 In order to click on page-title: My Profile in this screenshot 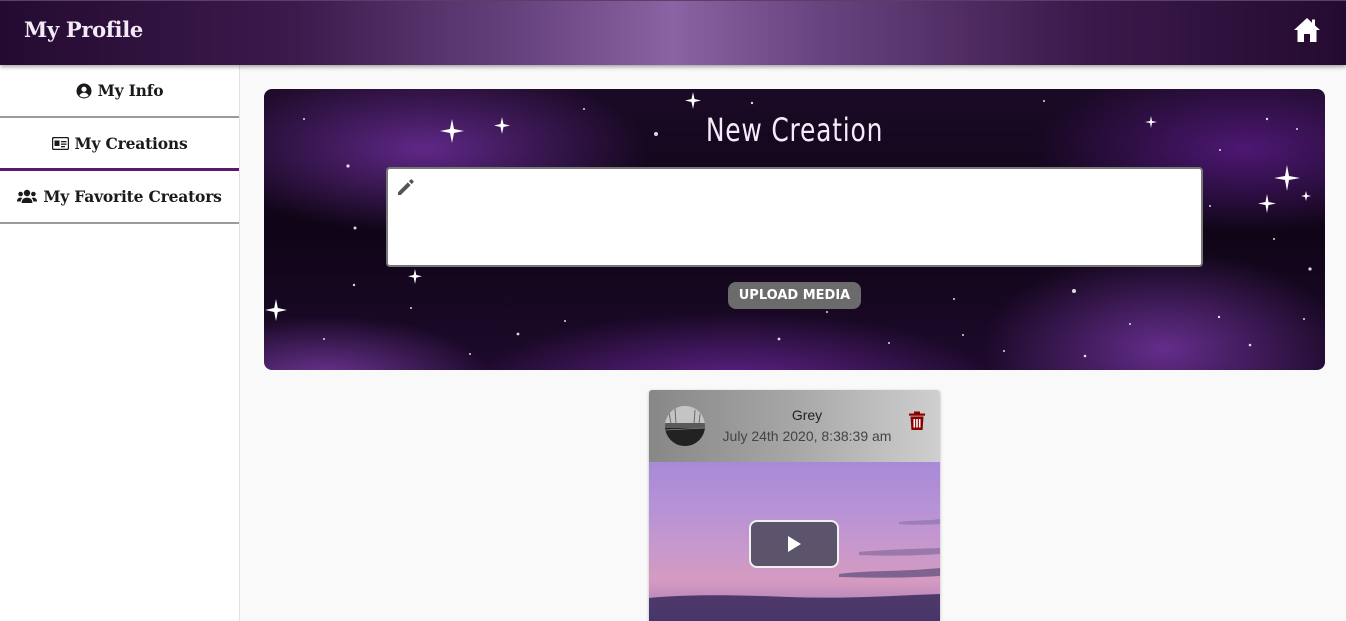, I will do `click(83, 29)`.